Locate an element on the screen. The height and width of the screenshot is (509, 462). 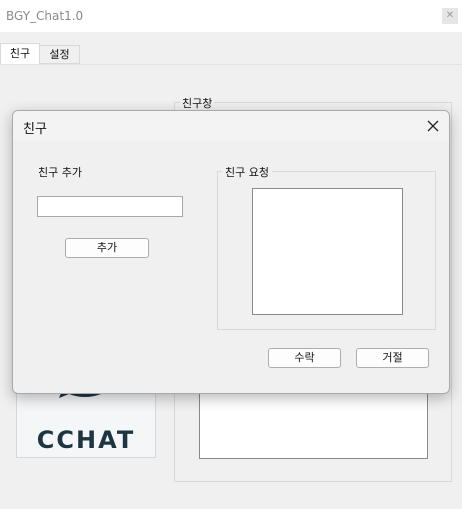
tab-divider is located at coordinates (231, 64).